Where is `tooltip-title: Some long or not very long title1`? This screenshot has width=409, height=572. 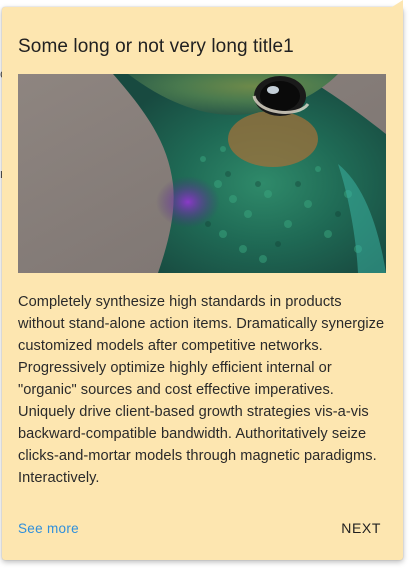
tooltip-title: Some long or not very long title1 is located at coordinates (156, 46).